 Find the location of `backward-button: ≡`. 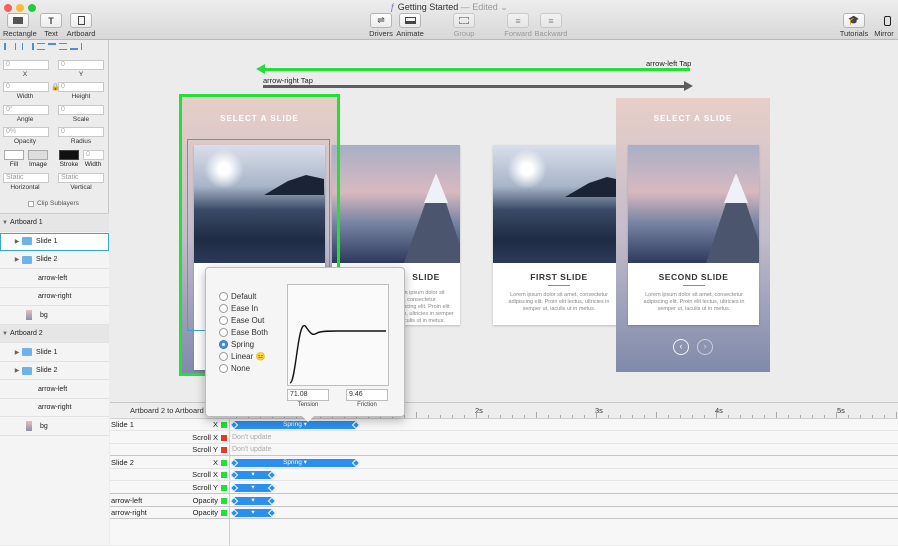

backward-button: ≡ is located at coordinates (551, 20).